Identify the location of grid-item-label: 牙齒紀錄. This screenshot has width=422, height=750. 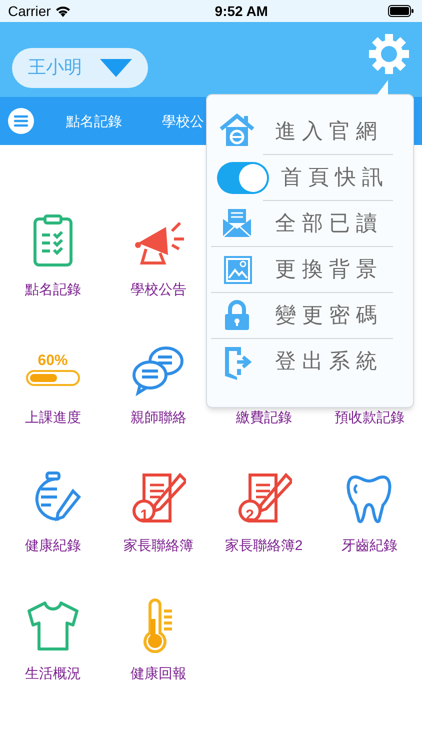
(369, 545).